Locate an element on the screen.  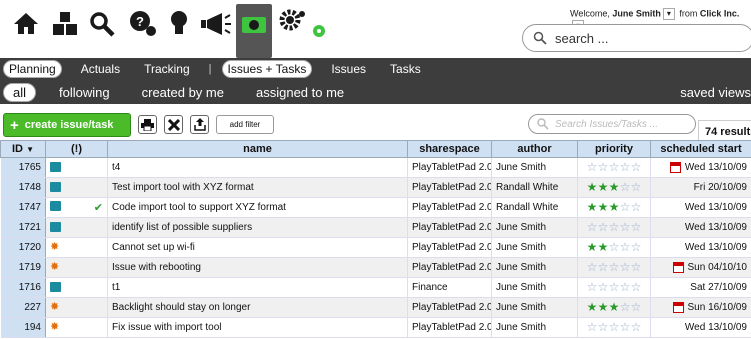
cell-id: 1748 is located at coordinates (23, 187).